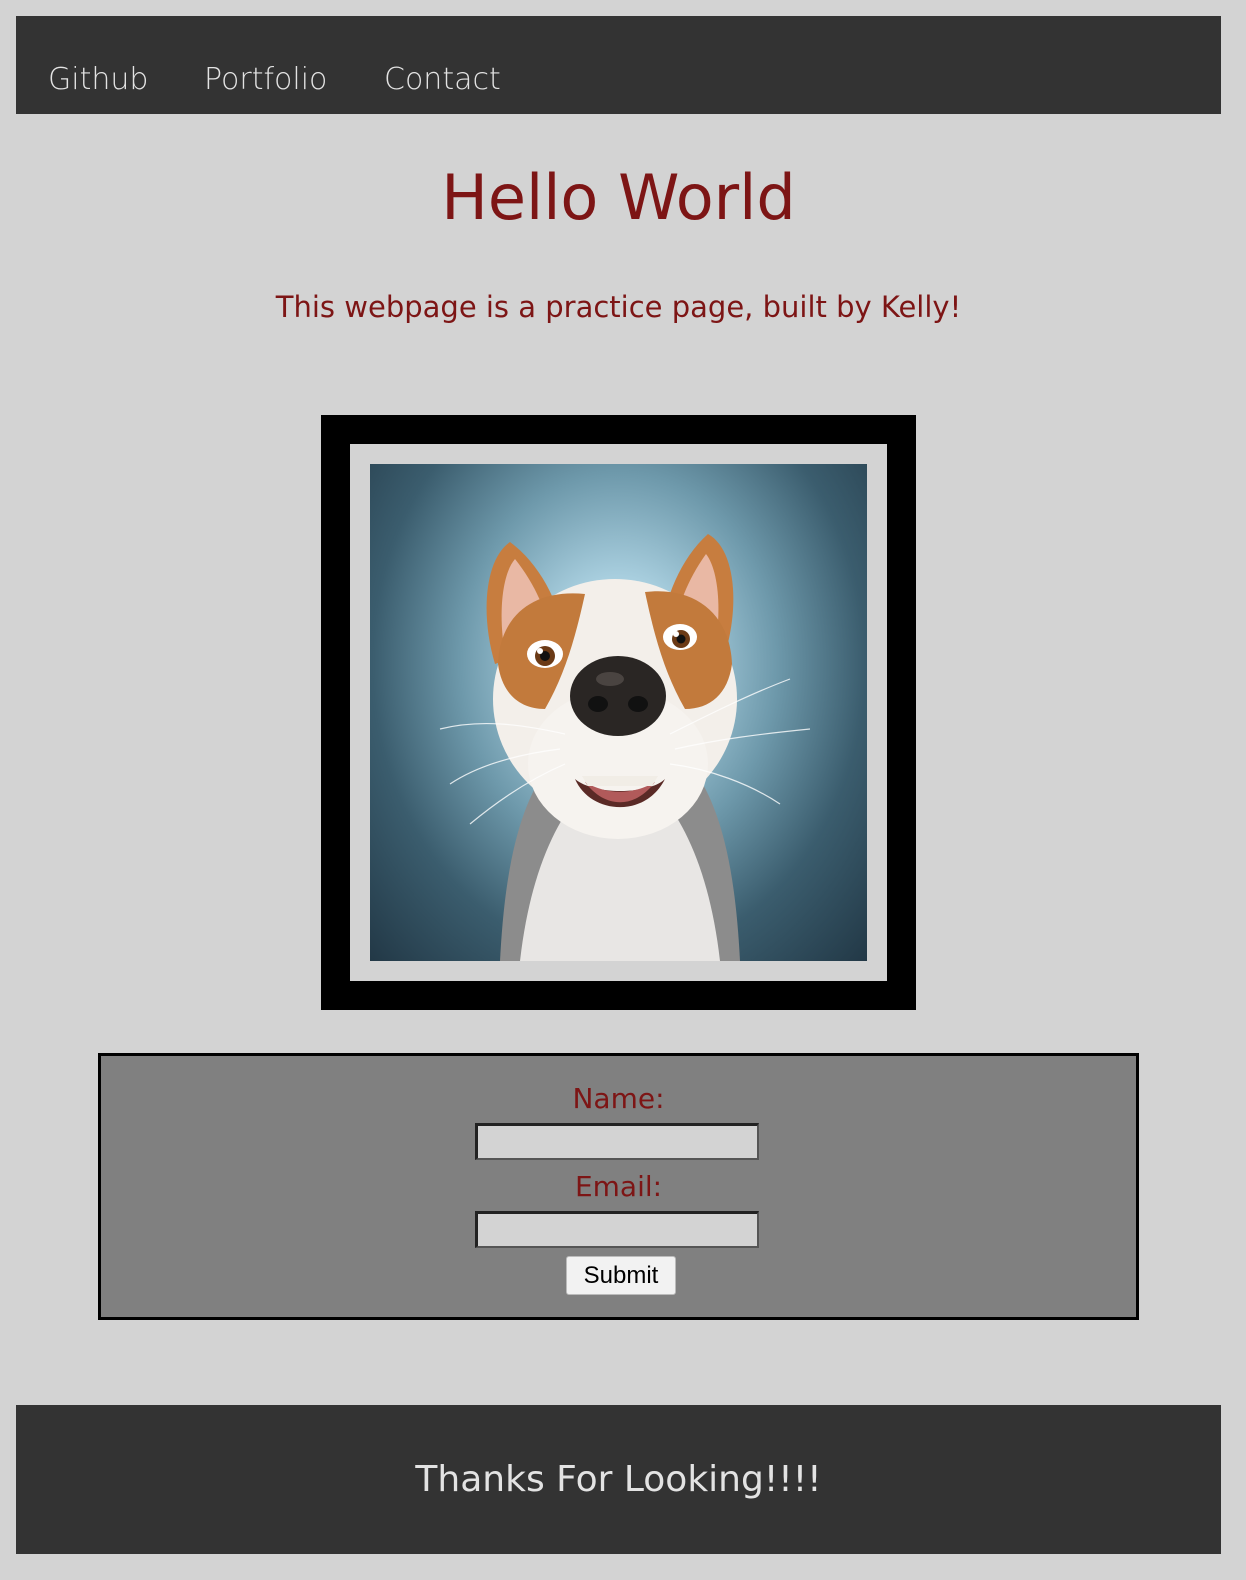  I want to click on top-navbar: Github Portfolio Contact, so click(618, 65).